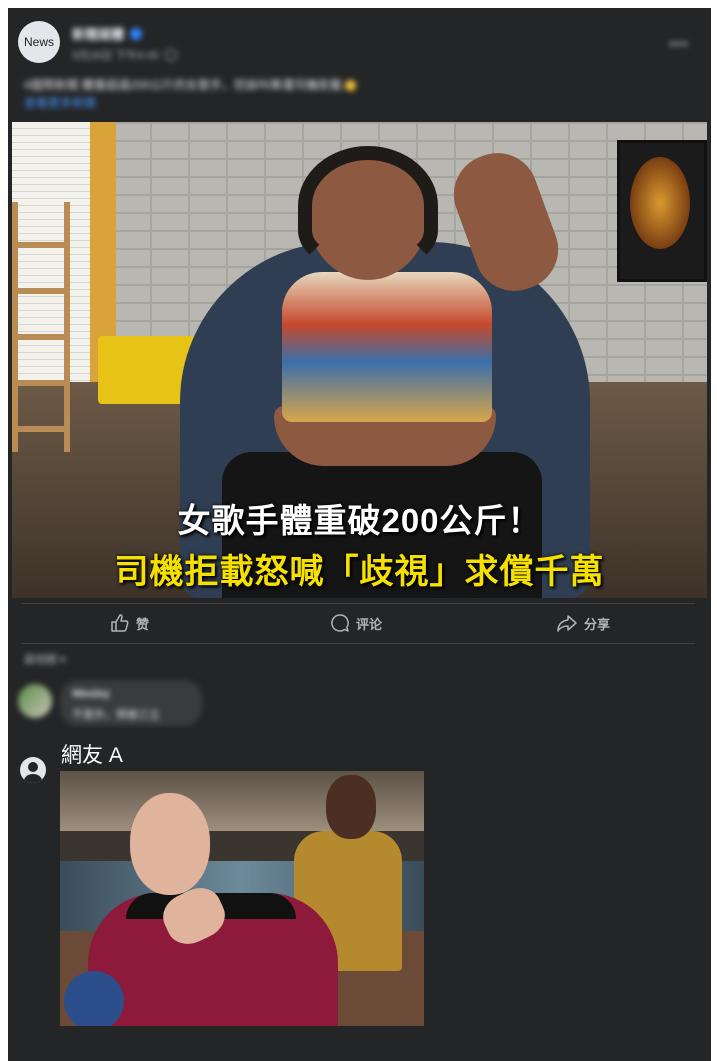  What do you see at coordinates (136, 33) in the screenshot?
I see `verified-badge-icon` at bounding box center [136, 33].